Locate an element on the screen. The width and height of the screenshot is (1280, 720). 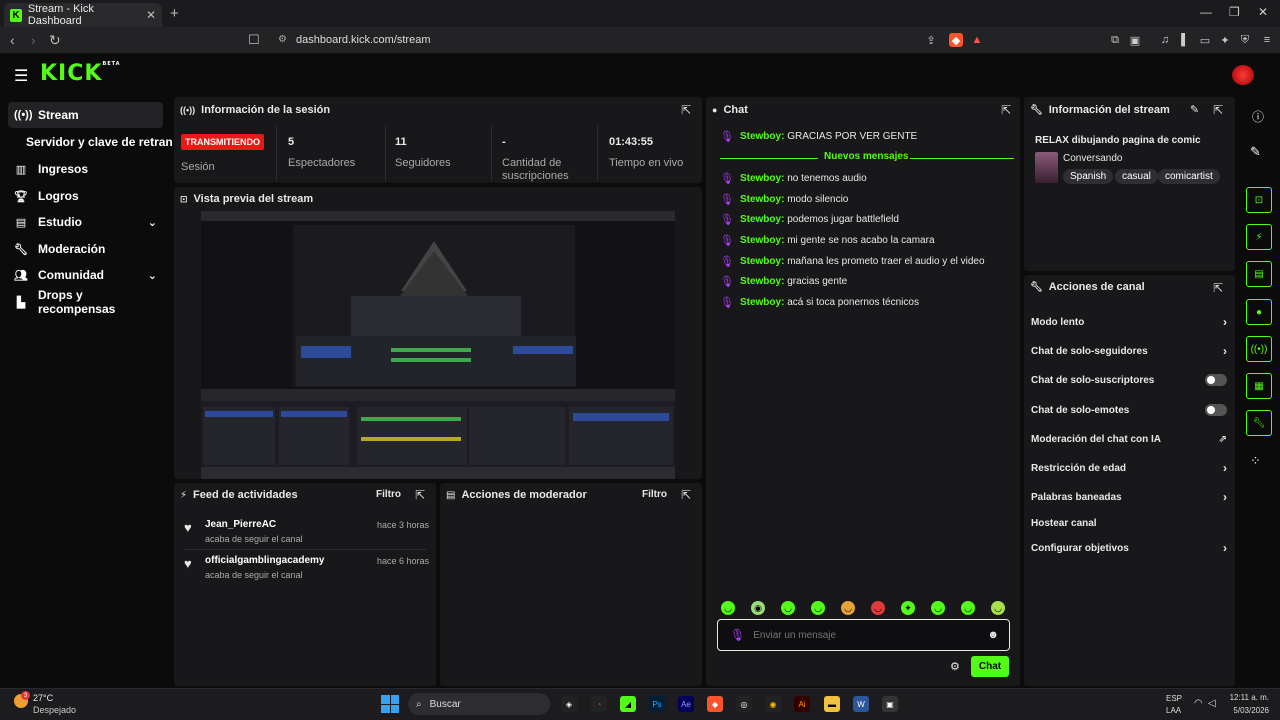
send-chat-button: Chat is located at coordinates (990, 666).